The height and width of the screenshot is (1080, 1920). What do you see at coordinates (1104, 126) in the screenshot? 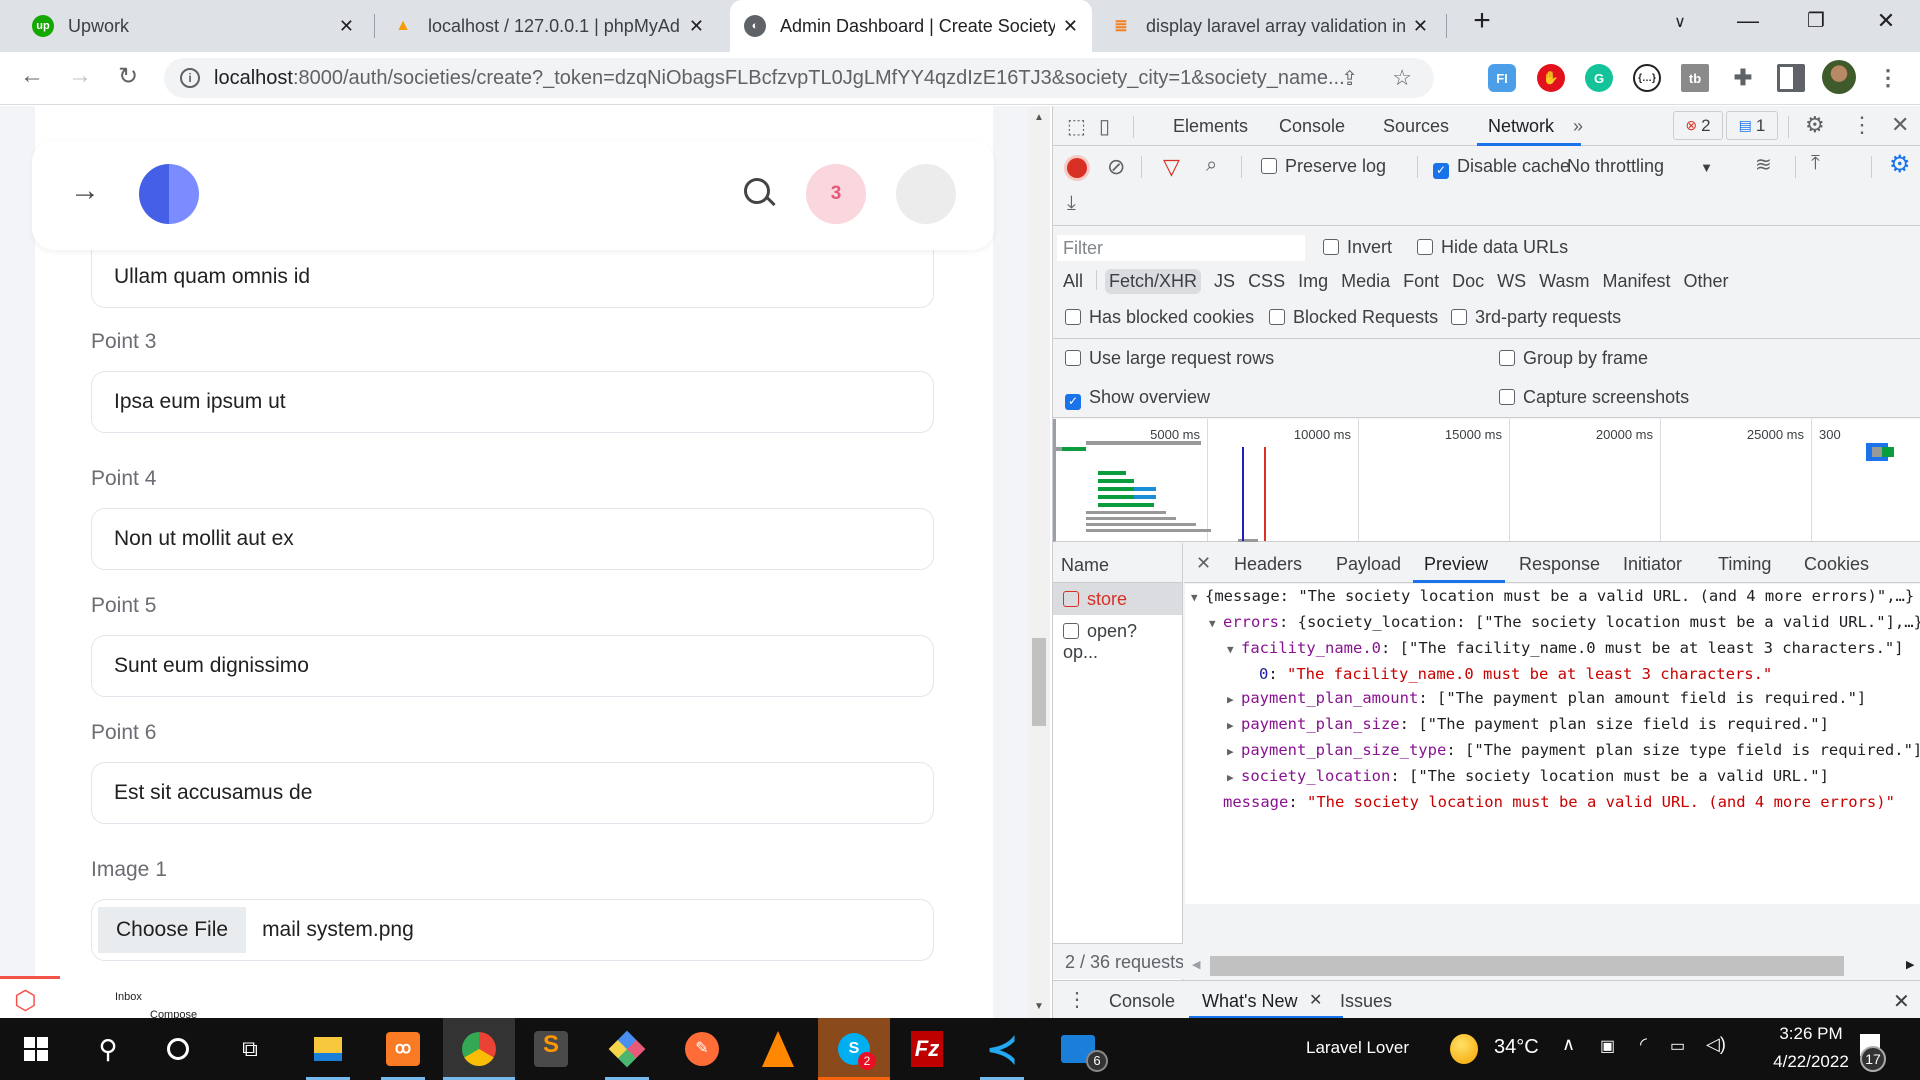
I see `device-toolbar-icon: ▯` at bounding box center [1104, 126].